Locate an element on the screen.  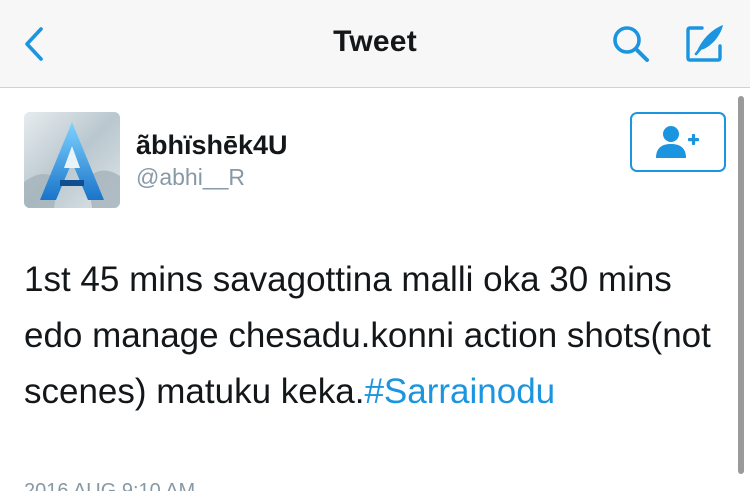
author-display-name: ãbhïshēk4U is located at coordinates (212, 145).